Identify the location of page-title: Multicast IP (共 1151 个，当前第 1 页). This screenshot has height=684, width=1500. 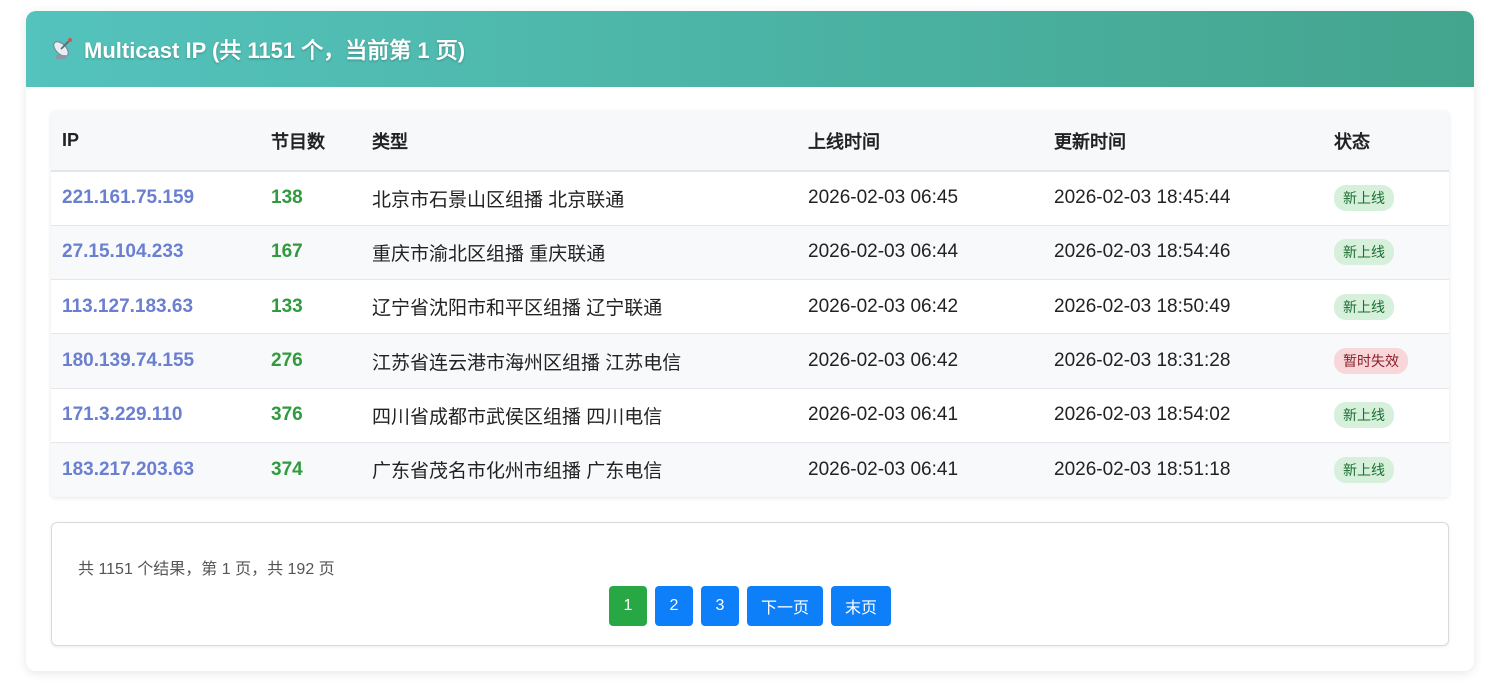
(257, 49).